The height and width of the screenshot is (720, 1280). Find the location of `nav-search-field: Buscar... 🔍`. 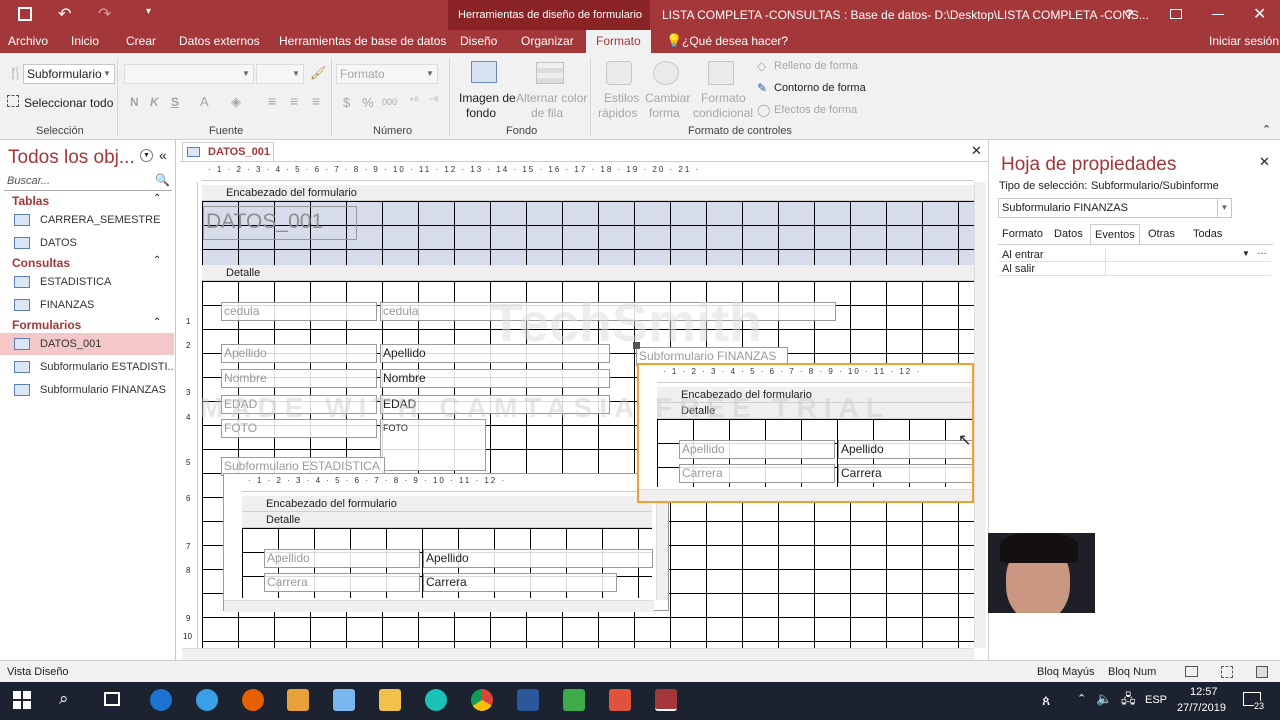

nav-search-field: Buscar... 🔍 is located at coordinates (88, 182).